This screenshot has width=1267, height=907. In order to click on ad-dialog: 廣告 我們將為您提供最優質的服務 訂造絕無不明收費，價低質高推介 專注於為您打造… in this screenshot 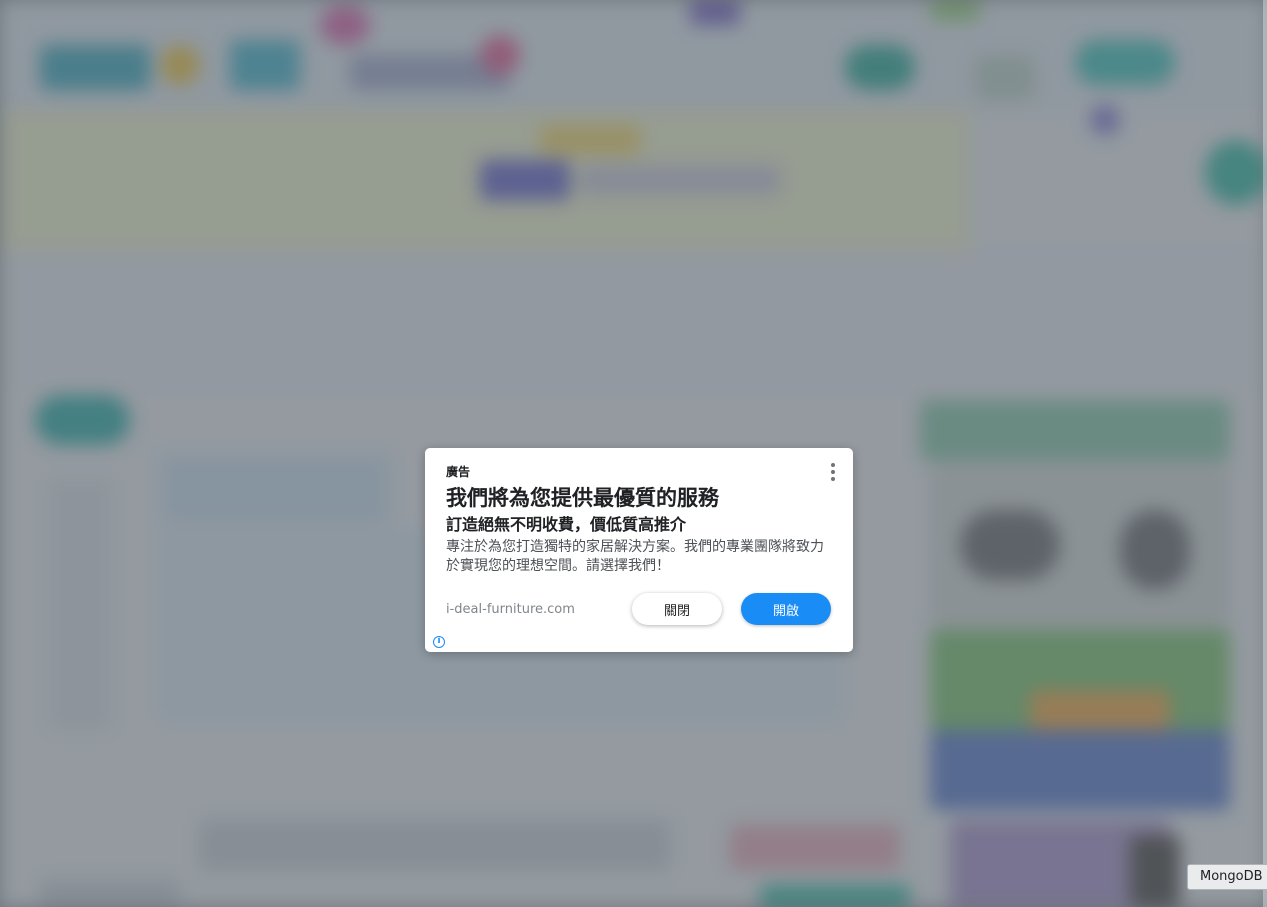, I will do `click(639, 550)`.